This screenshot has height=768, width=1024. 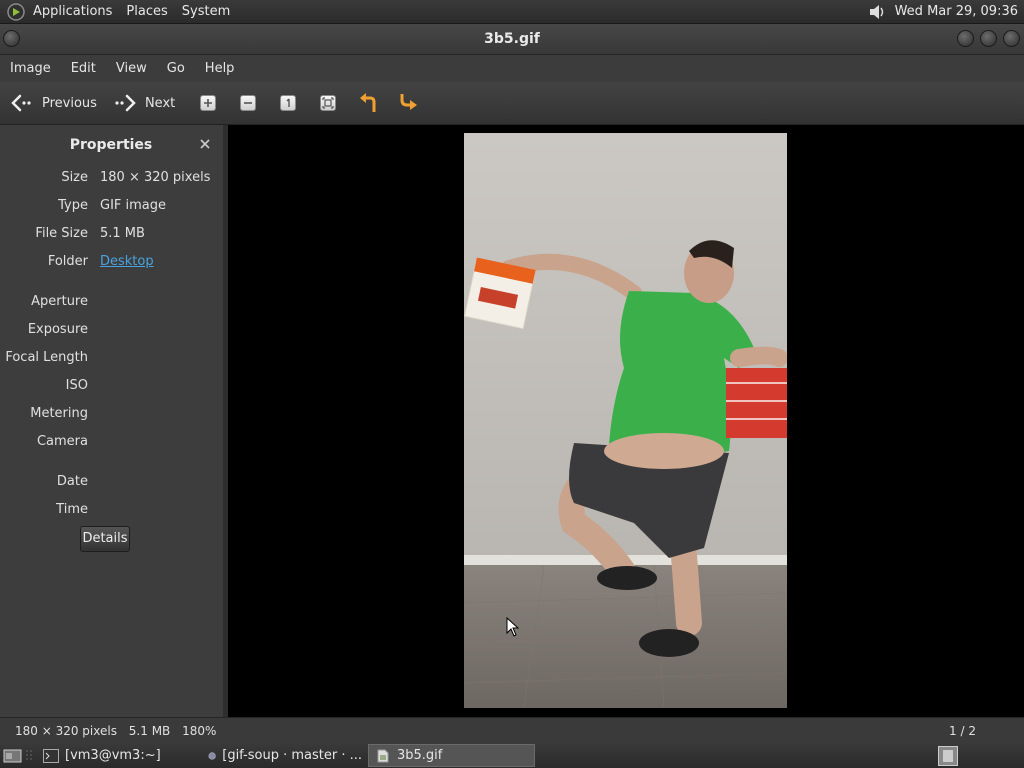 I want to click on maximize-button, so click(x=988, y=38).